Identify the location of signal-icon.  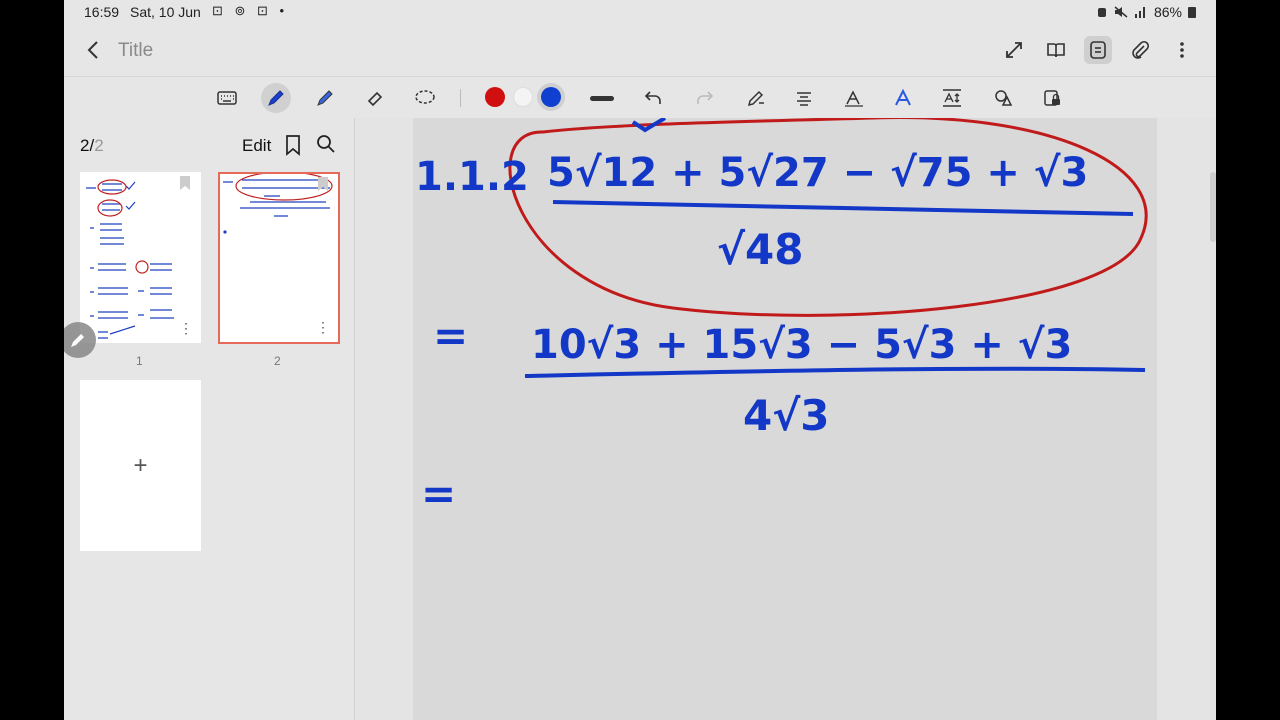
(1139, 12).